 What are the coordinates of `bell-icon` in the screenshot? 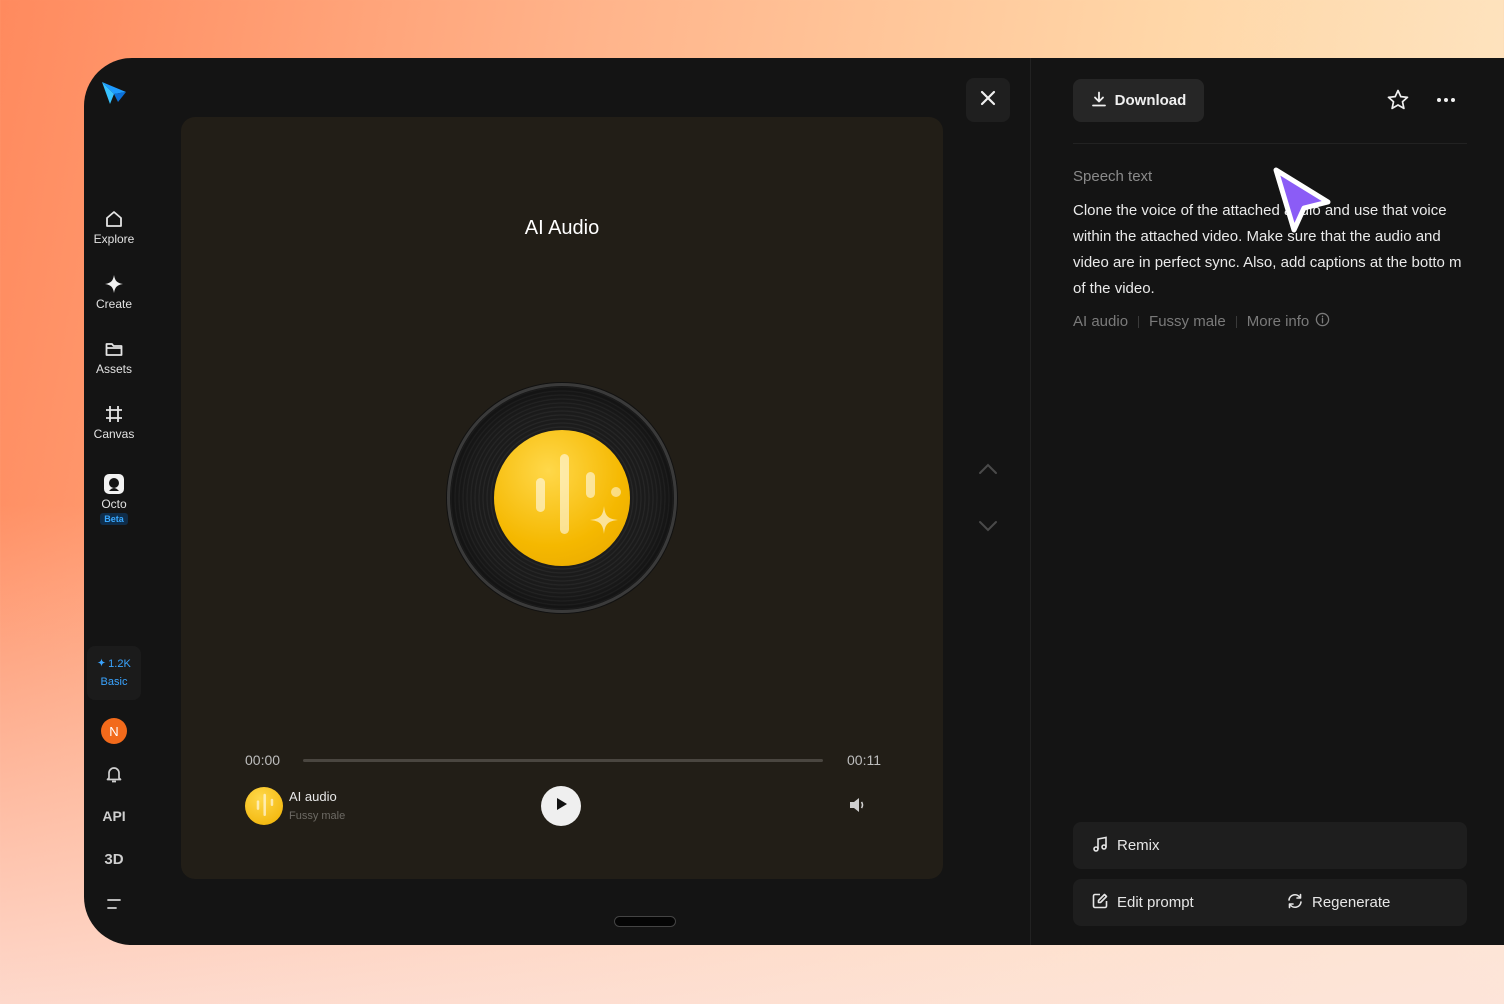 It's located at (114, 774).